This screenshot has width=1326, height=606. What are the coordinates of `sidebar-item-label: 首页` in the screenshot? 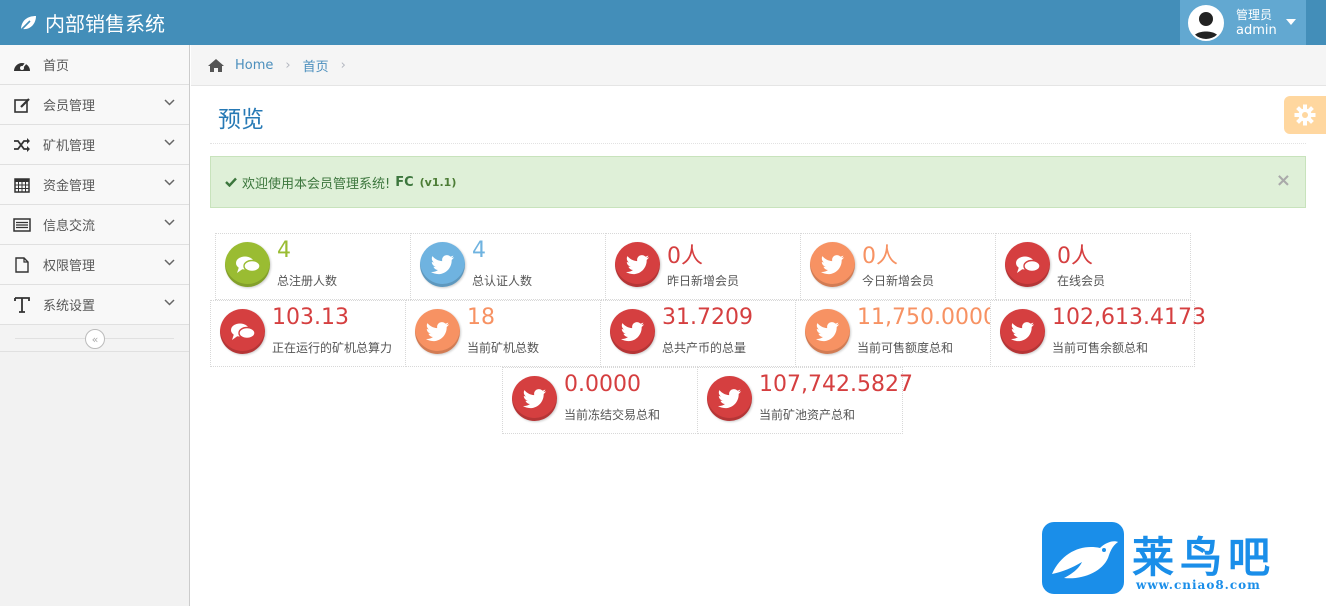 It's located at (56, 66).